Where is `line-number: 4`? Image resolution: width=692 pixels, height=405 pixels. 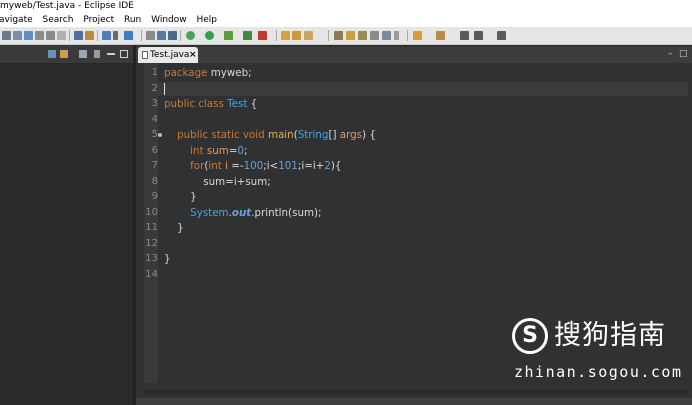
line-number: 4 is located at coordinates (154, 119).